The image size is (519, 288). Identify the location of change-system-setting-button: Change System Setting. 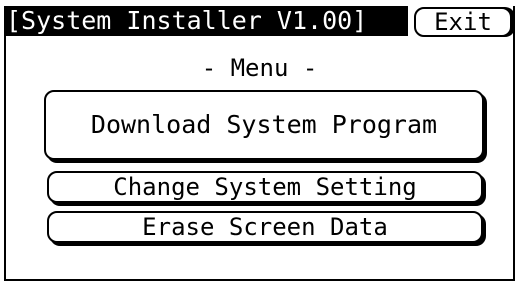
(265, 187).